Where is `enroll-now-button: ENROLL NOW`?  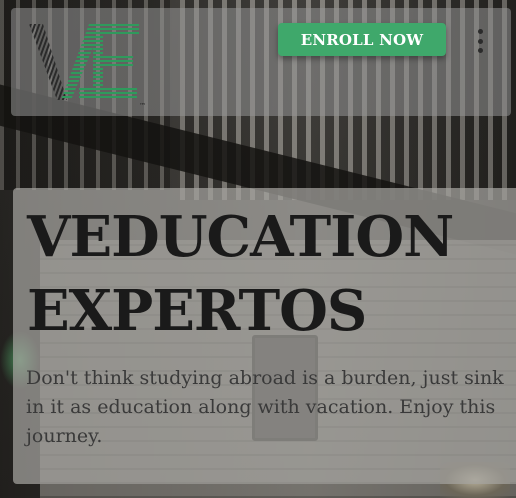 enroll-now-button: ENROLL NOW is located at coordinates (362, 39).